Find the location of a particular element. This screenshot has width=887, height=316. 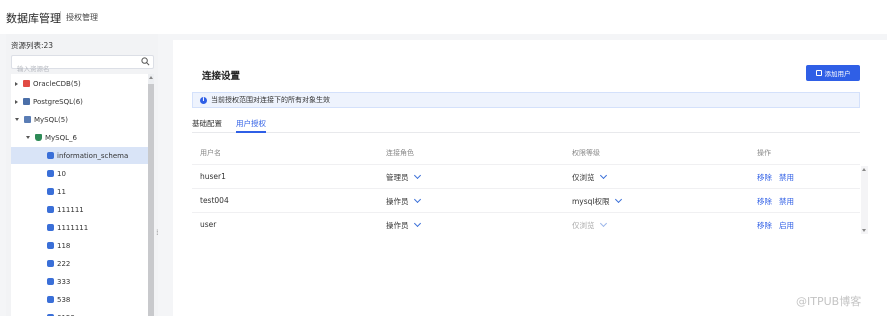

scrollbar-thumb is located at coordinates (151, 200).